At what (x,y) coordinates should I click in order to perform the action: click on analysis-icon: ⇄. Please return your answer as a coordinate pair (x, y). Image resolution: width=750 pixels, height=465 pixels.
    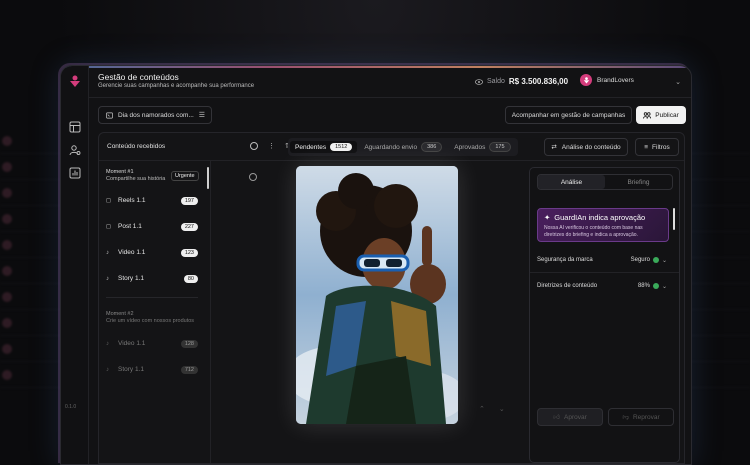
    Looking at the image, I should click on (554, 147).